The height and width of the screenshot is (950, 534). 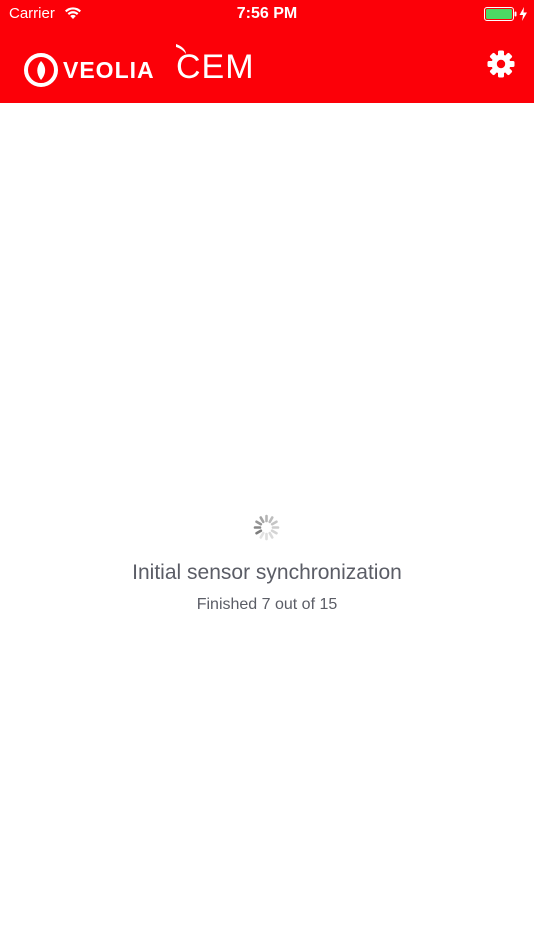 What do you see at coordinates (267, 572) in the screenshot?
I see `sync-title: Initial sensor synchronization` at bounding box center [267, 572].